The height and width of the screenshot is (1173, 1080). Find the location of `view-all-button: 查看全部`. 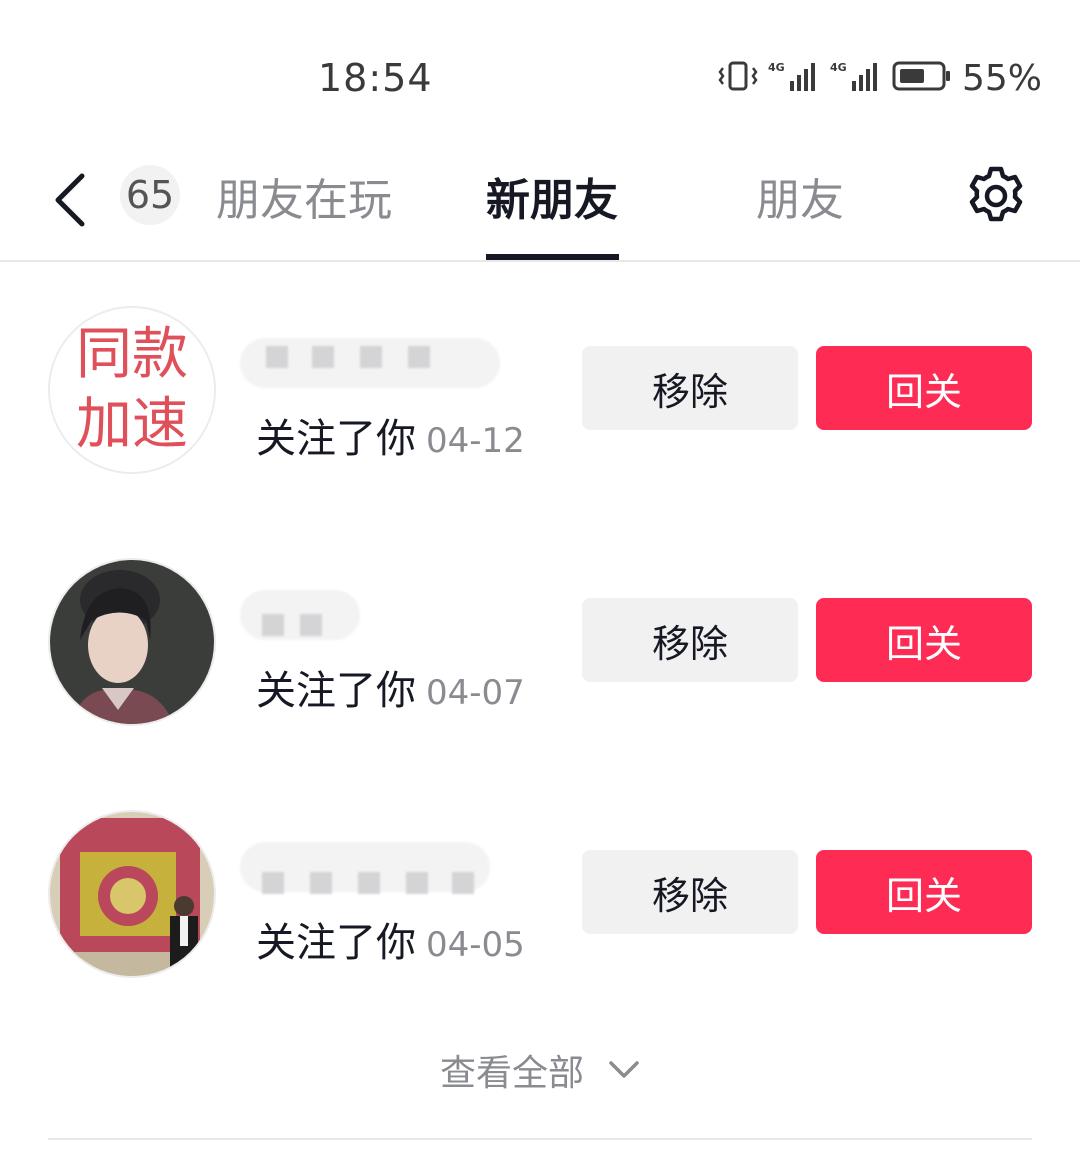

view-all-button: 查看全部 is located at coordinates (540, 1070).